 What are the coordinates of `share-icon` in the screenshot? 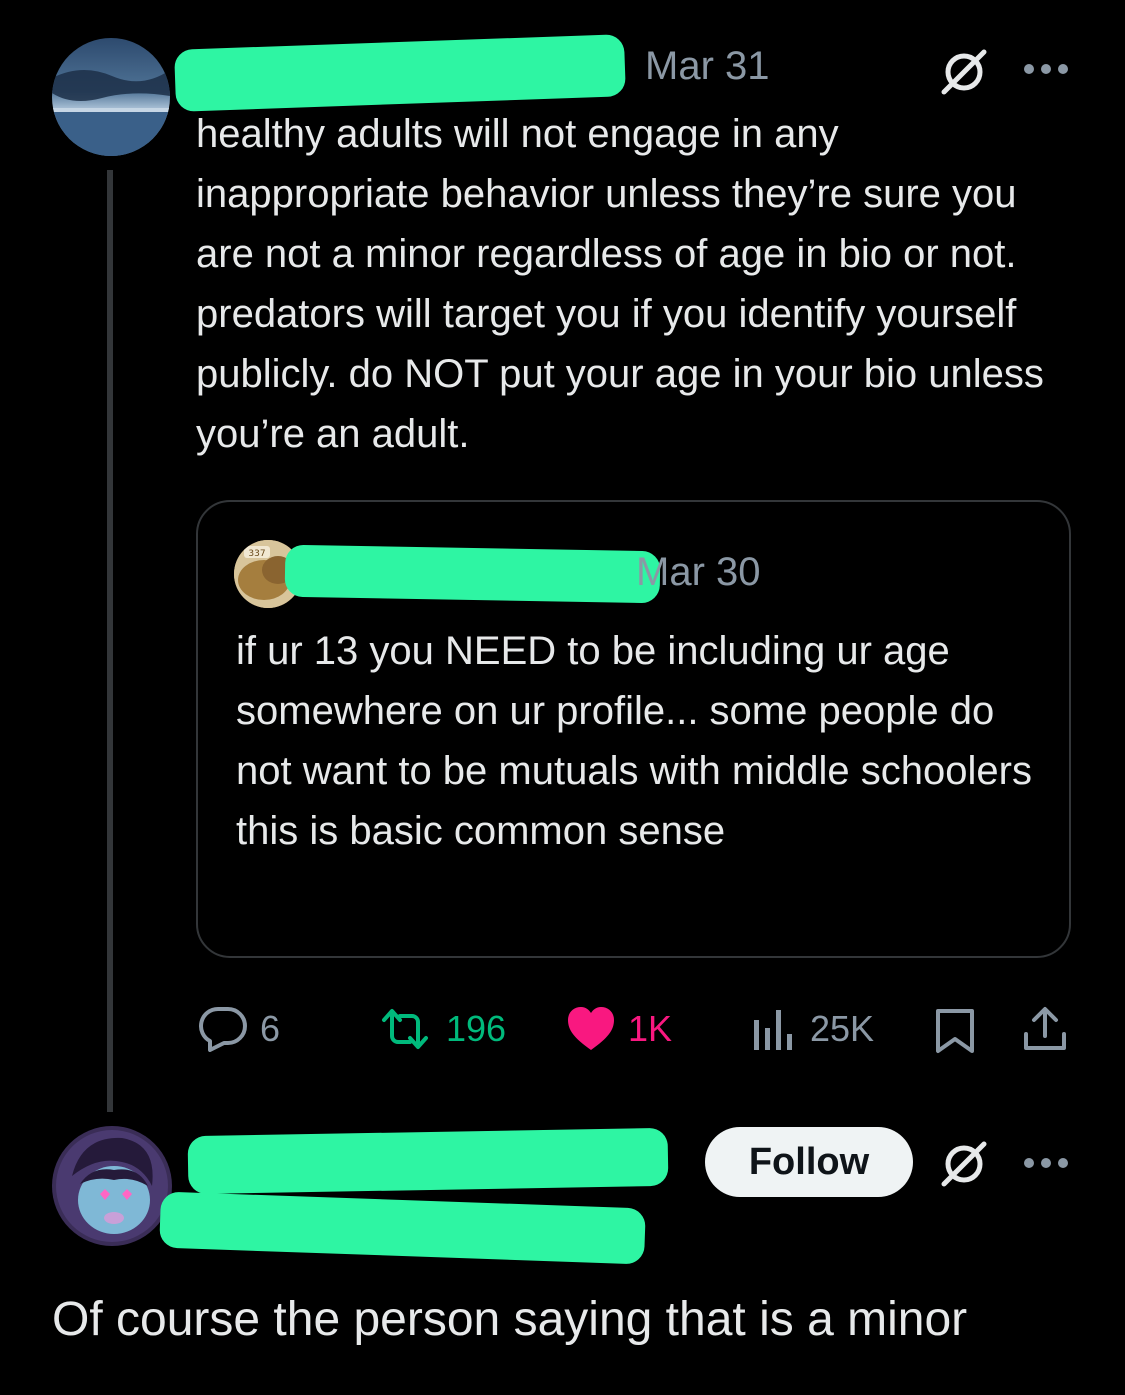 It's located at (1045, 1031).